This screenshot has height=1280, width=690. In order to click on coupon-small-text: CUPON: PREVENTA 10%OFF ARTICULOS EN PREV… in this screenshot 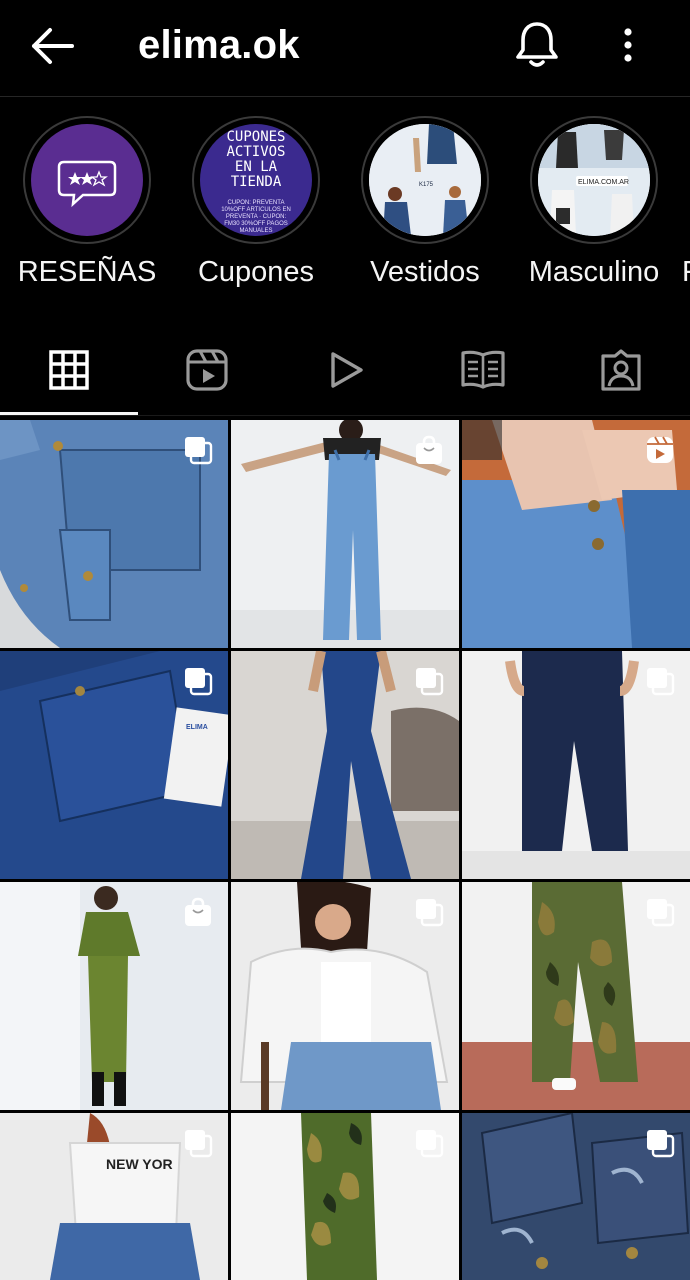, I will do `click(256, 217)`.